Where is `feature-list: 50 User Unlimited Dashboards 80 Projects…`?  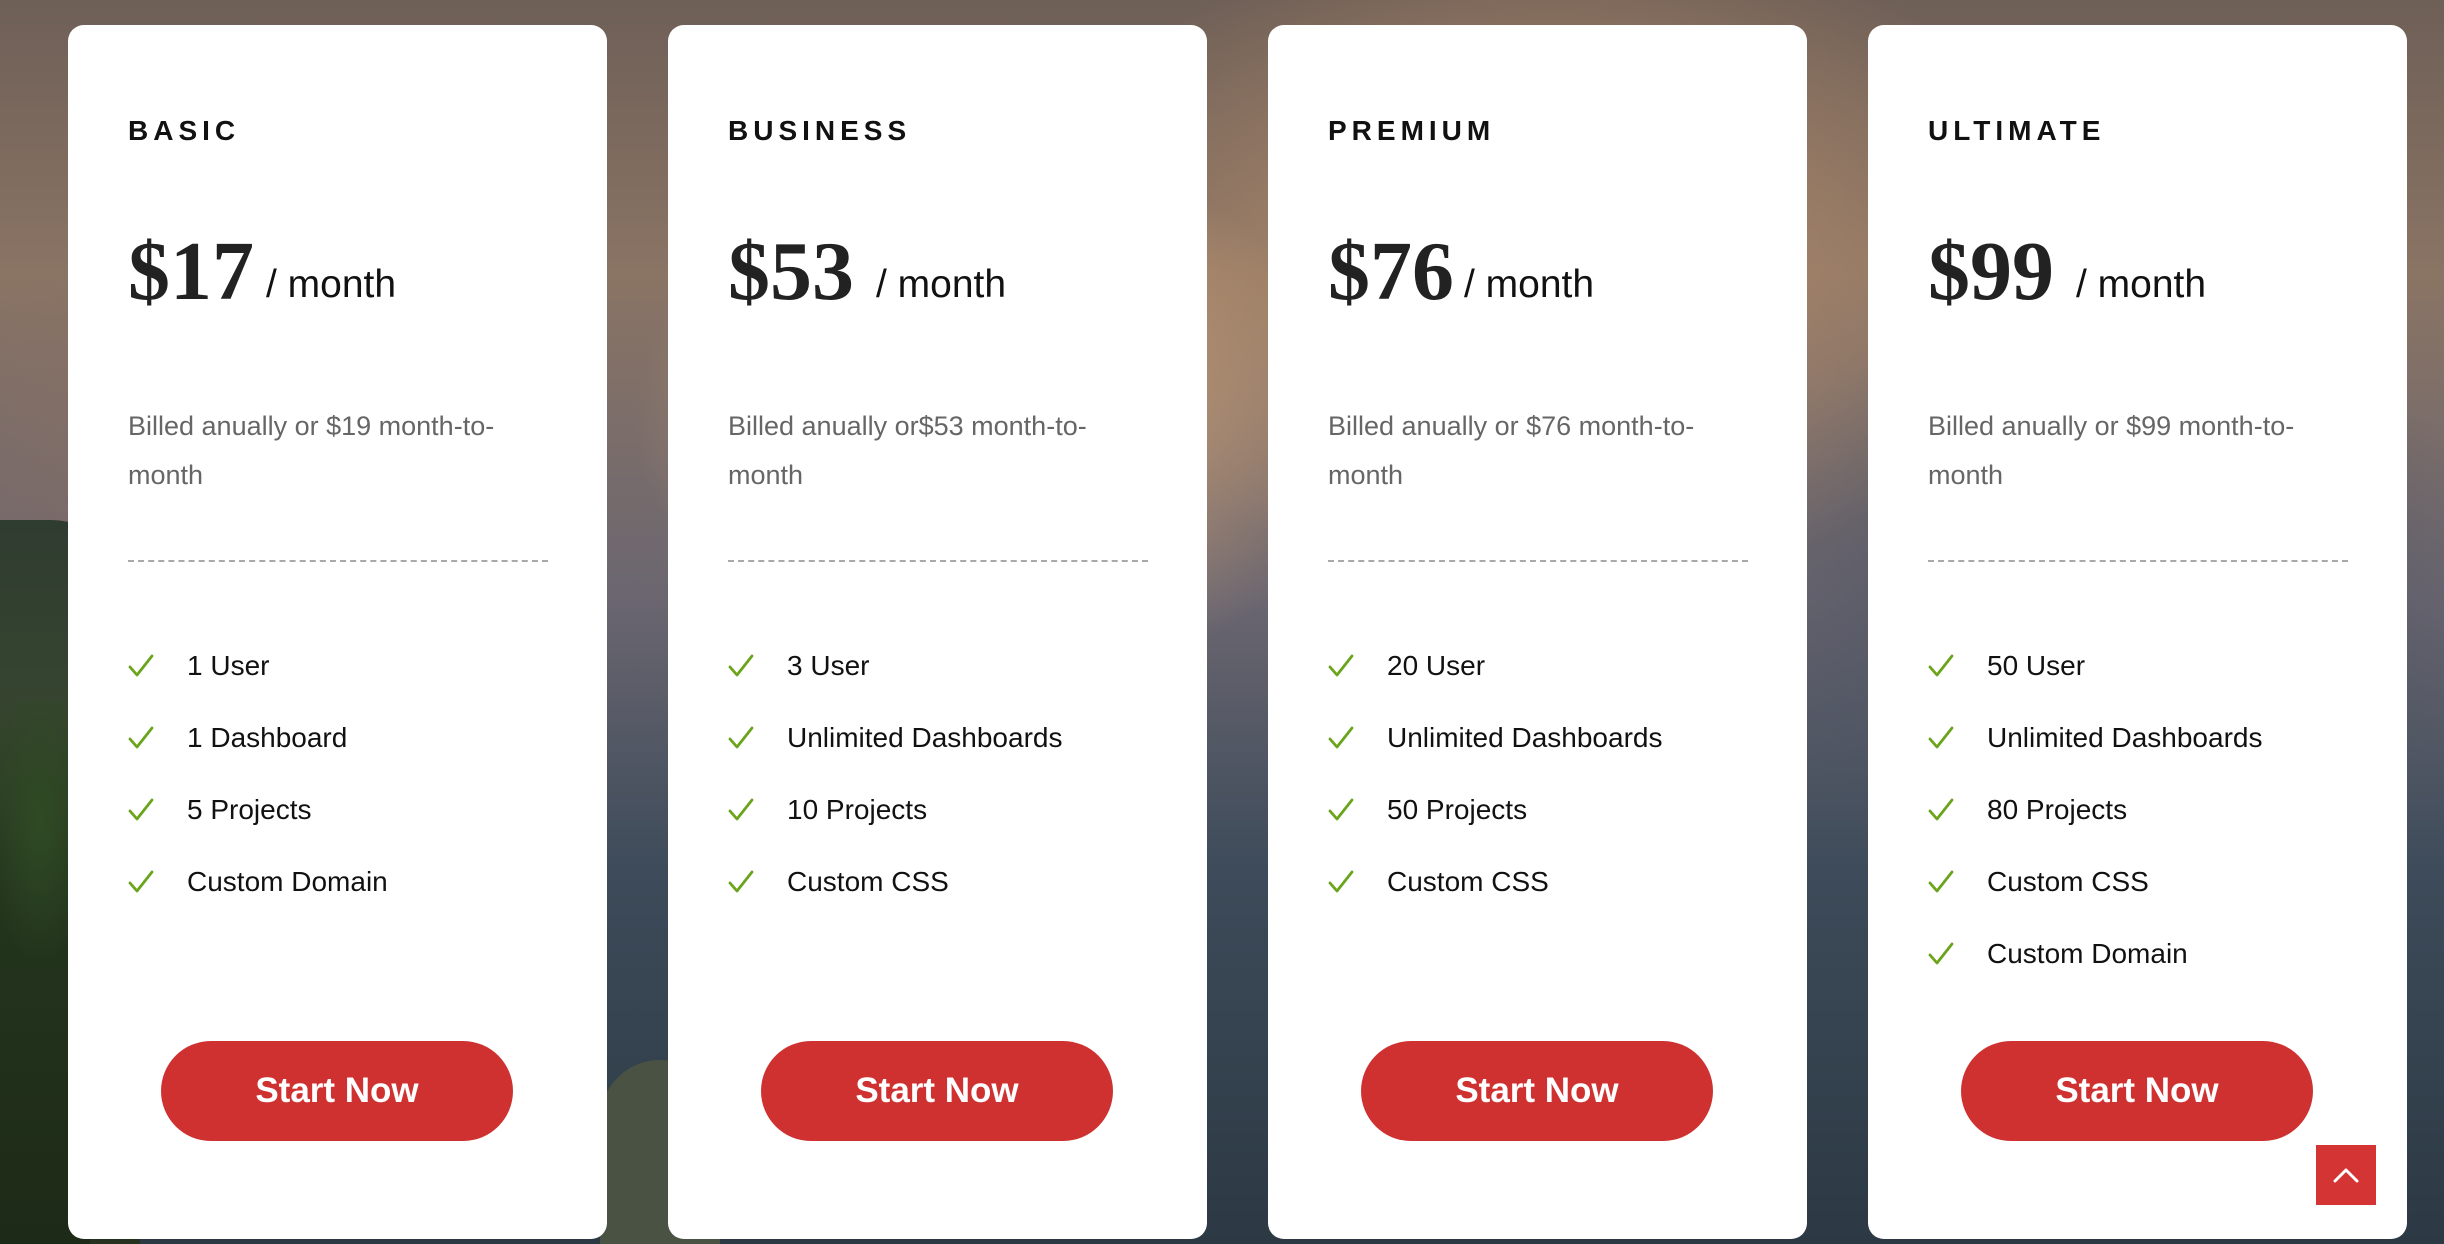
feature-list: 50 User Unlimited Dashboards 80 Projects… is located at coordinates (2095, 810).